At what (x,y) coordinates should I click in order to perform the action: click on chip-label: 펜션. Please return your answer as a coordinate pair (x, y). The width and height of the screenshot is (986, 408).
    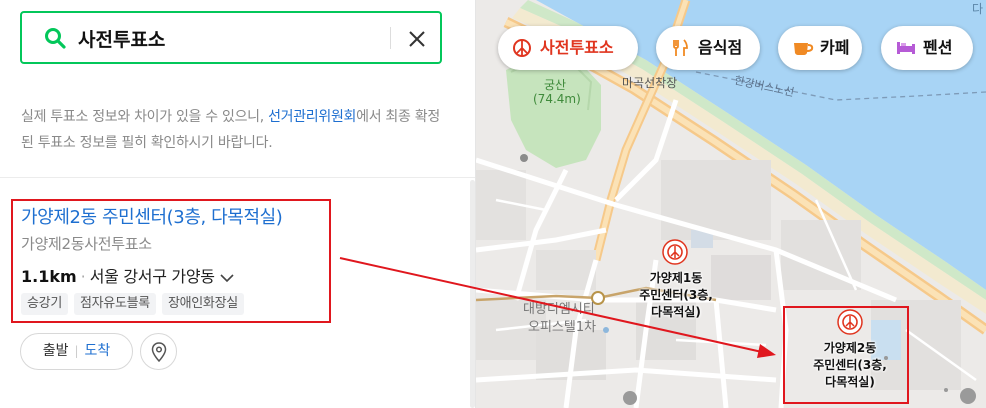
    Looking at the image, I should click on (938, 47).